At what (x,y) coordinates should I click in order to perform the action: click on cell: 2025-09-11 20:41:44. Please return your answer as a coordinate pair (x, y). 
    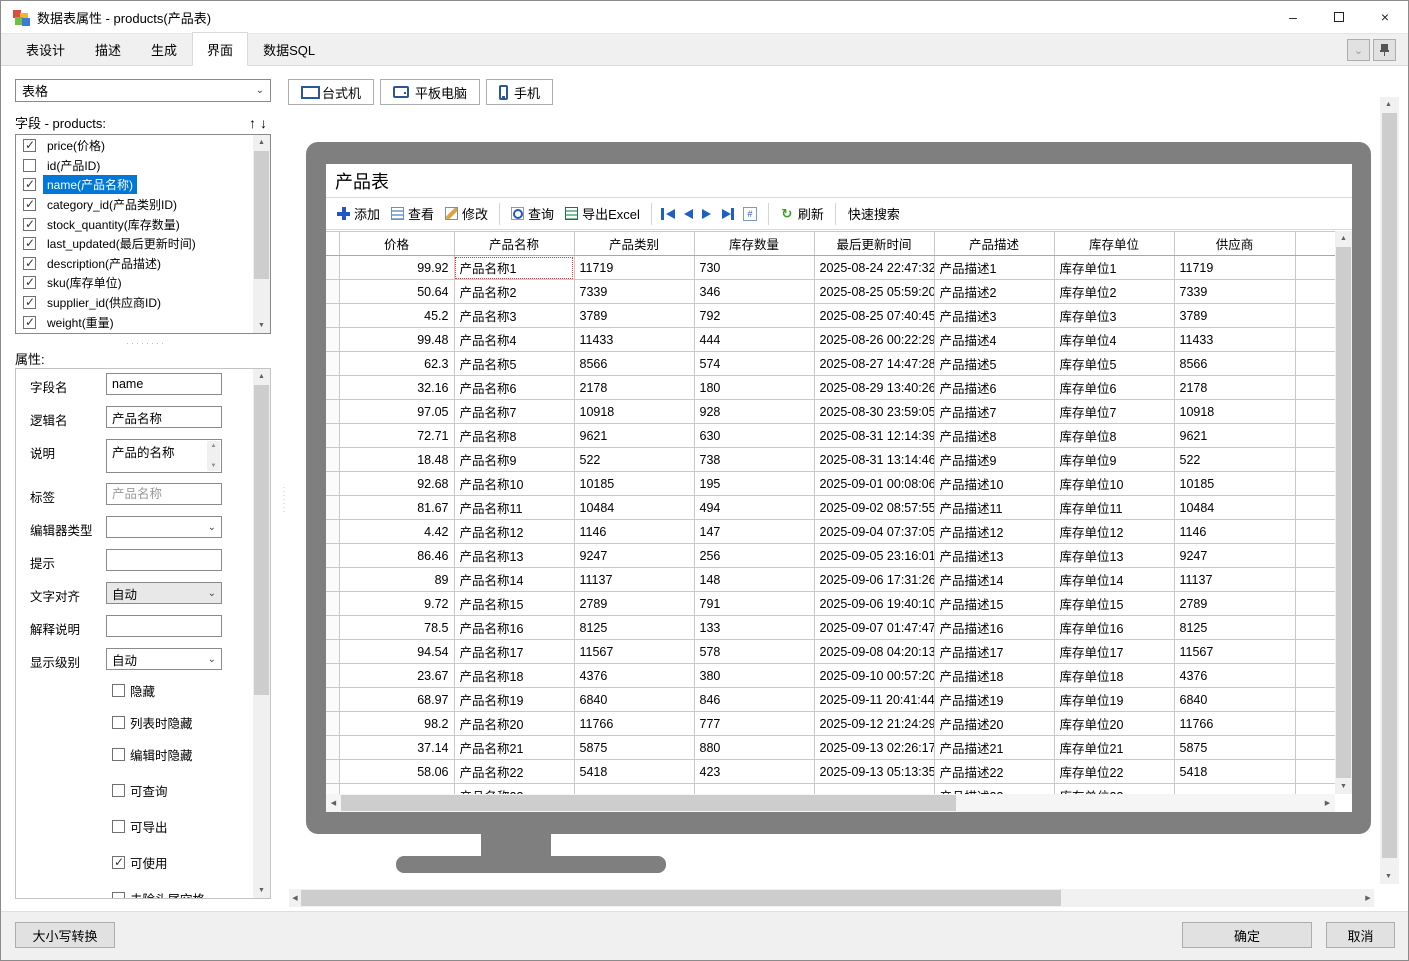
    Looking at the image, I should click on (874, 699).